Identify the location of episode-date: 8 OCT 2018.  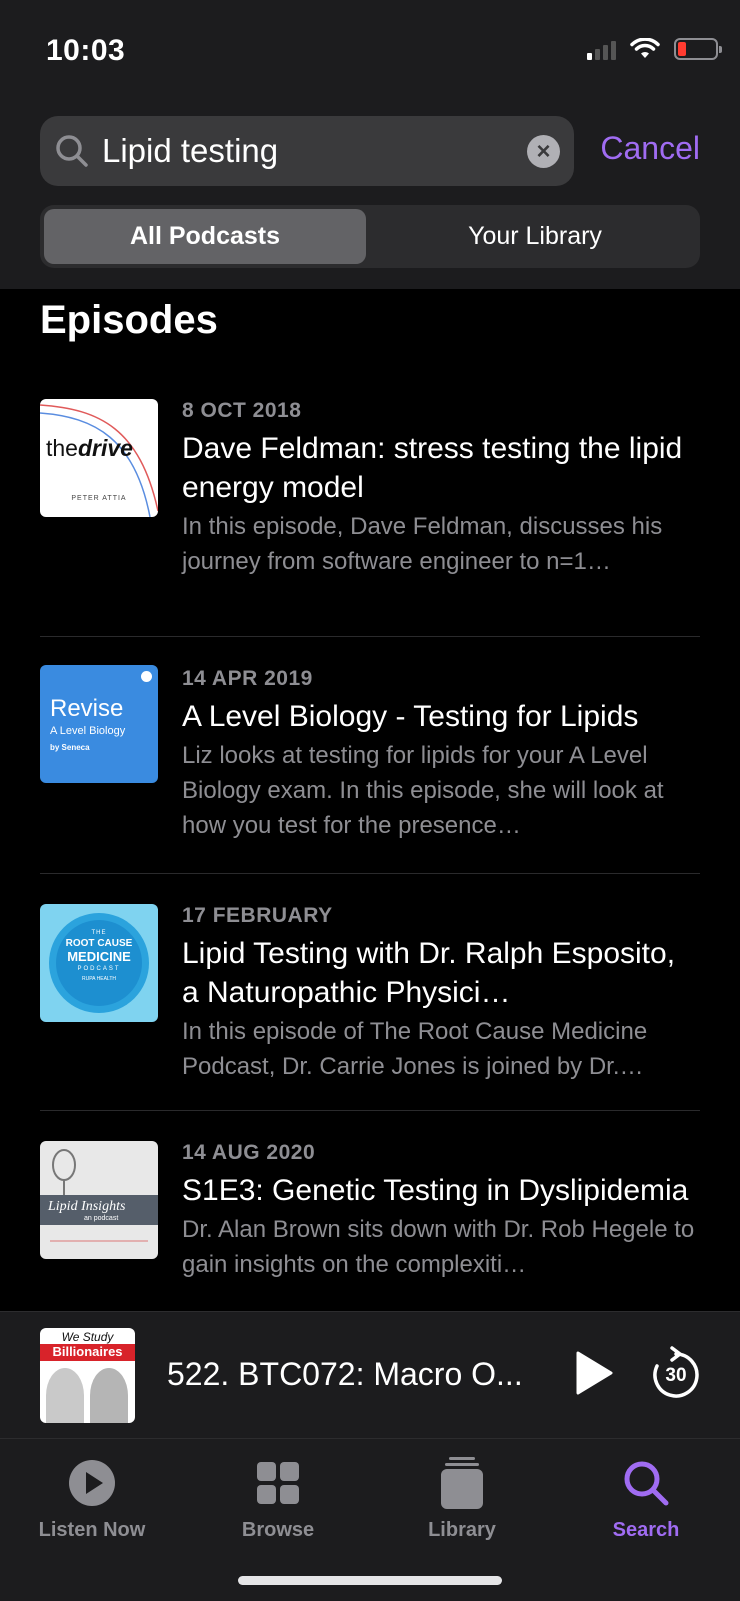
(242, 410).